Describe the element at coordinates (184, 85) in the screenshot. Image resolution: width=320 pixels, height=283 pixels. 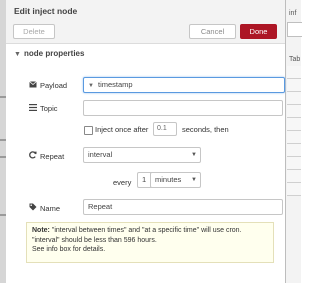
I see `payload-type-input: ▼ timestamp` at that location.